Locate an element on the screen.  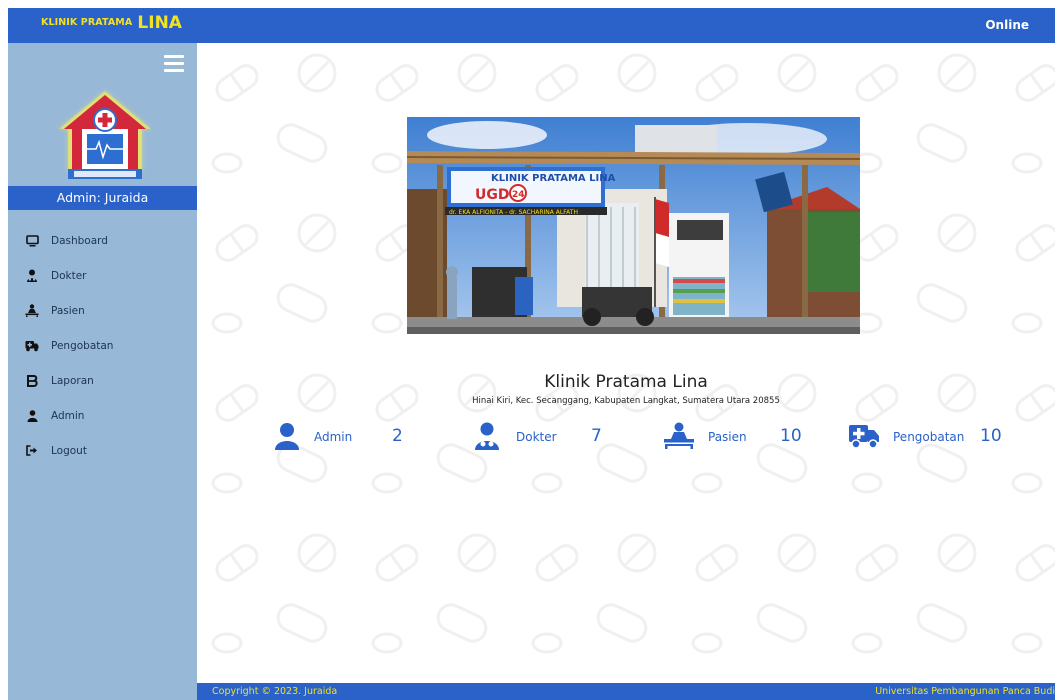
stat-admin: Admin 2 is located at coordinates (343, 436).